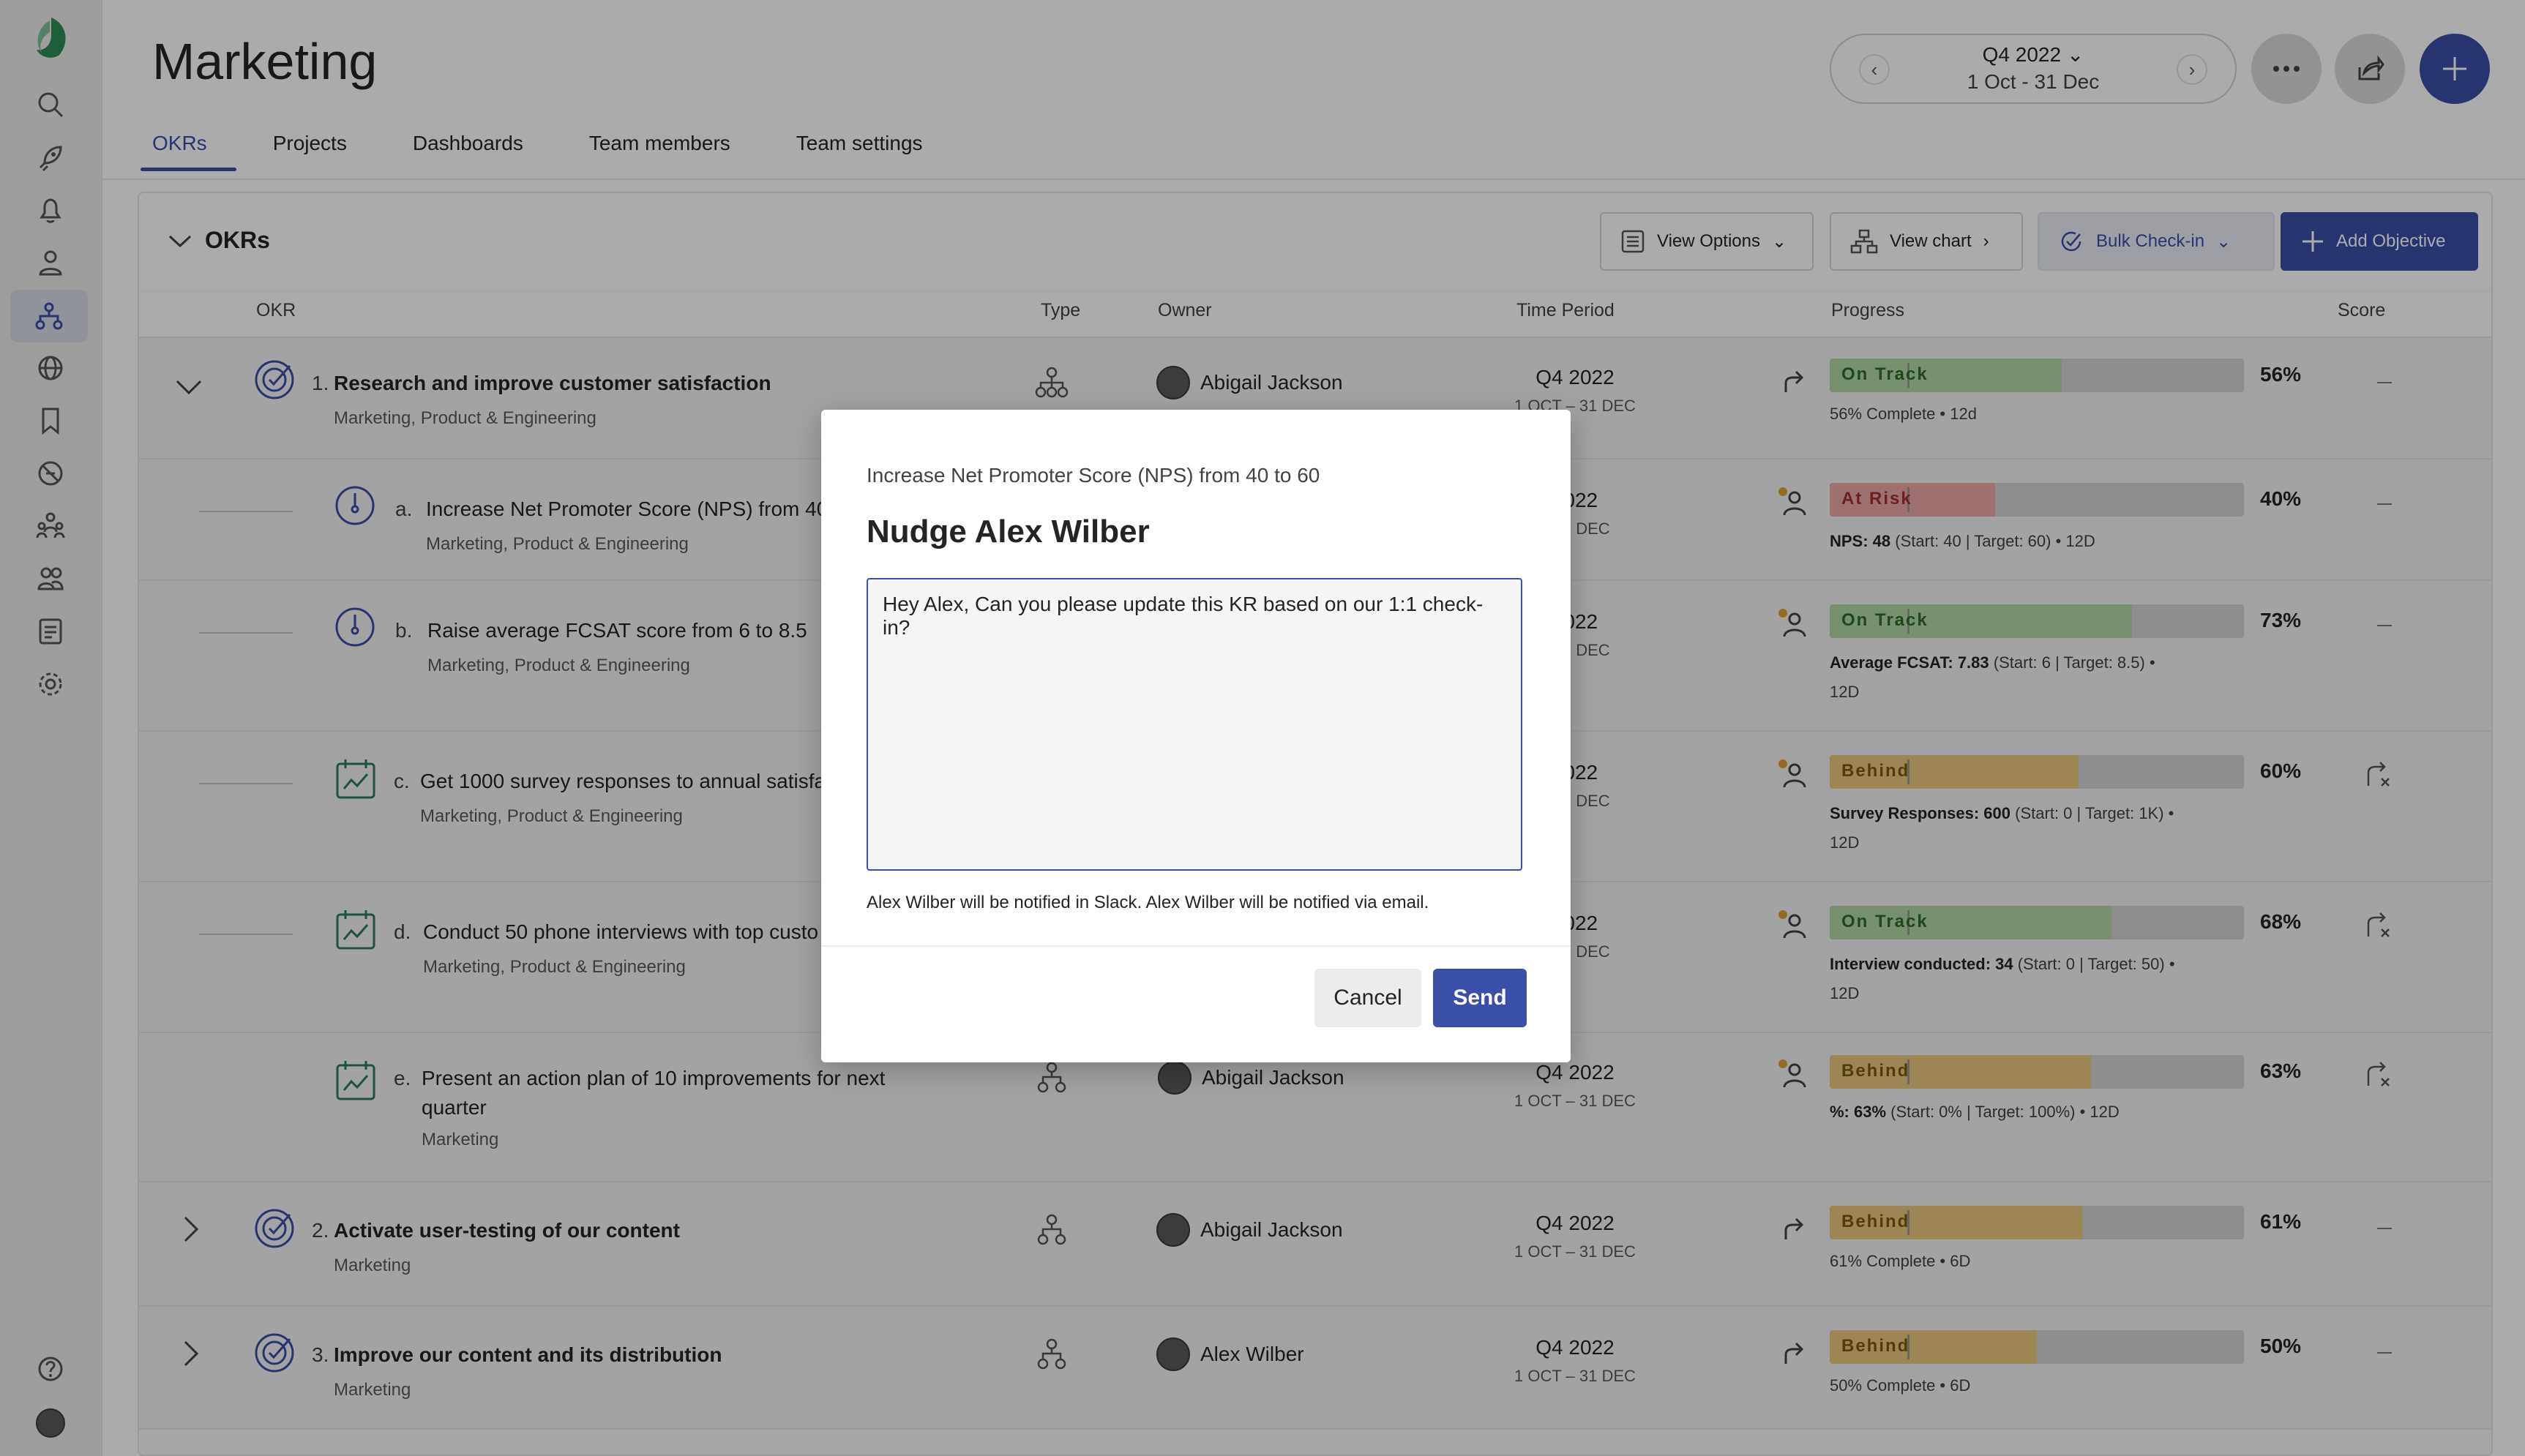 The width and height of the screenshot is (2525, 1456). Describe the element at coordinates (1368, 998) in the screenshot. I see `cancel-button: Cancel` at that location.